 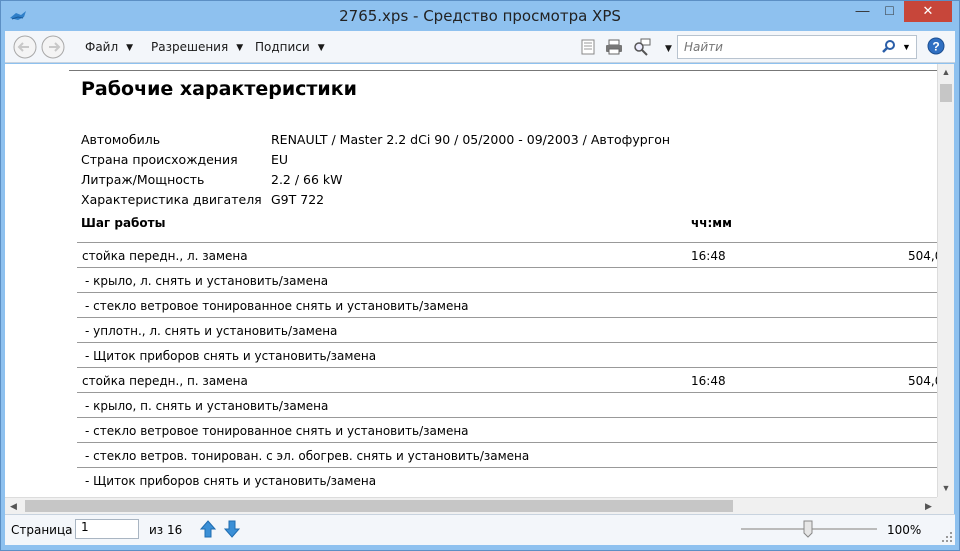 What do you see at coordinates (166, 530) in the screenshot?
I see `page-count: из 16` at bounding box center [166, 530].